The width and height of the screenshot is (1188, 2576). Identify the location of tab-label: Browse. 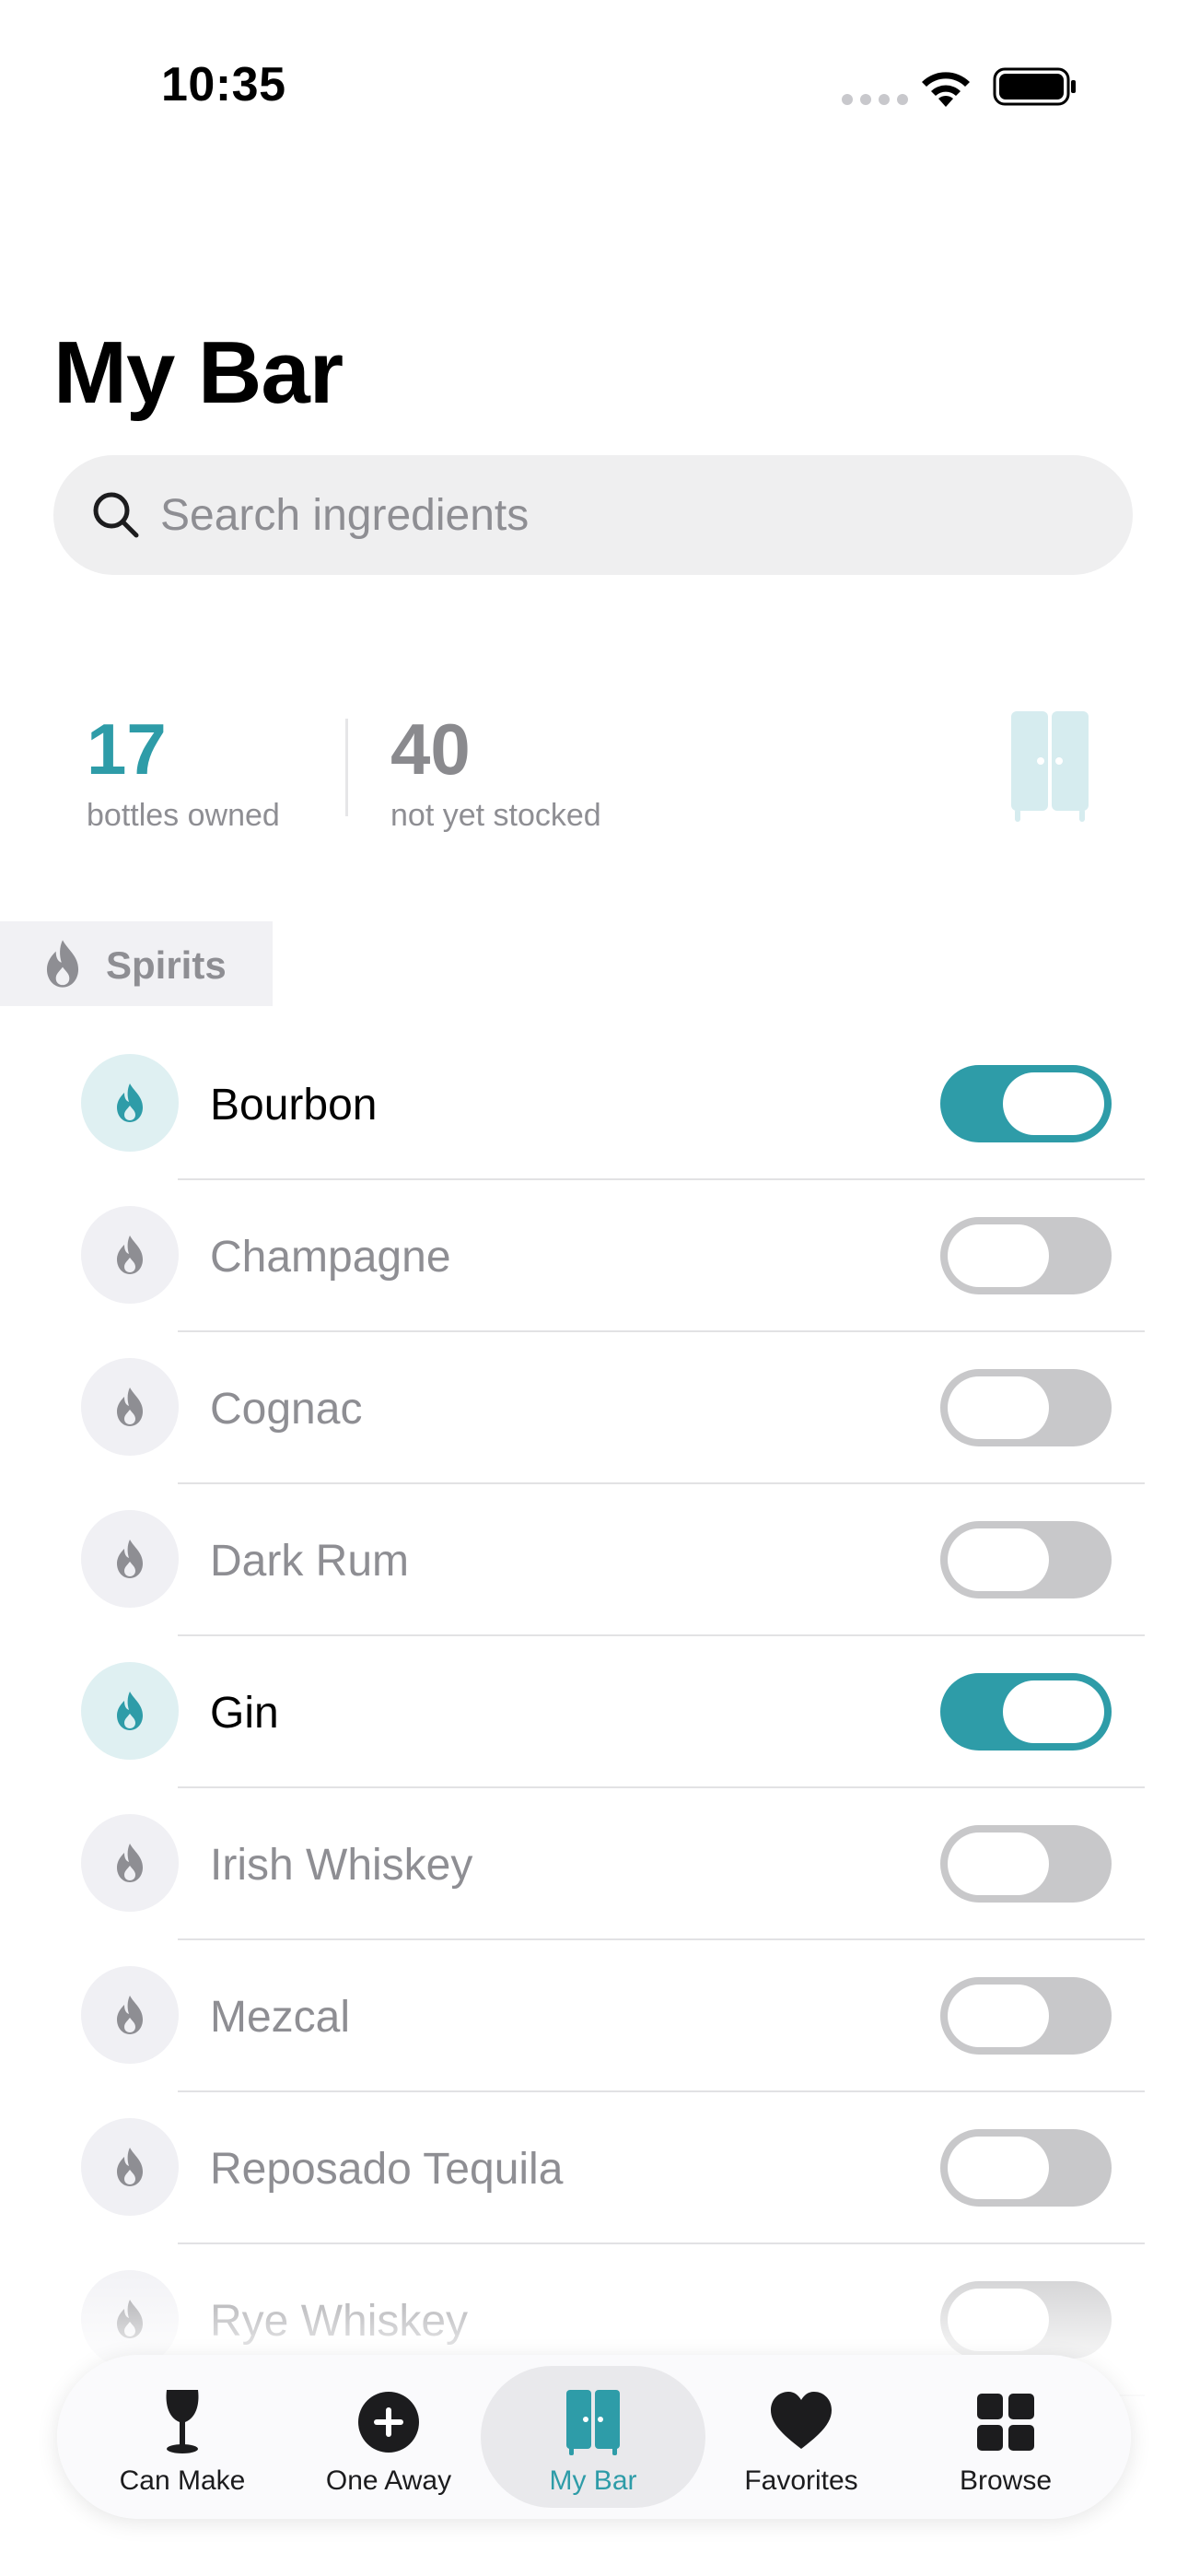
(1006, 2480).